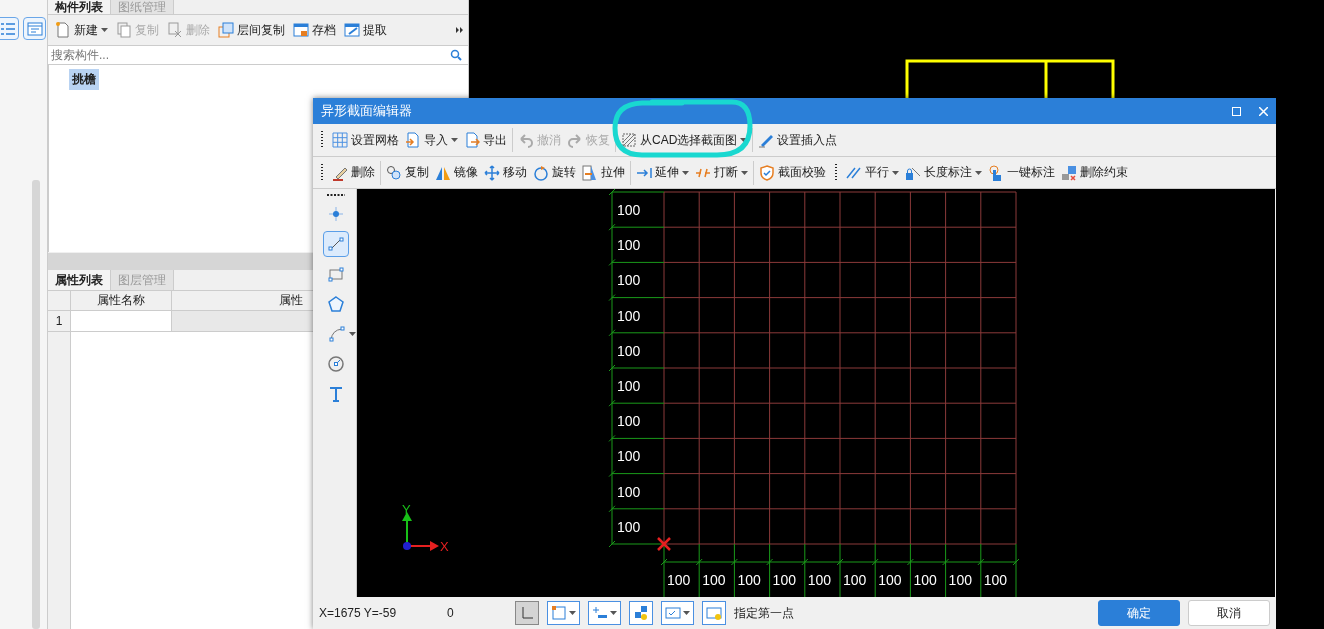  I want to click on scrollbar, so click(36, 404).